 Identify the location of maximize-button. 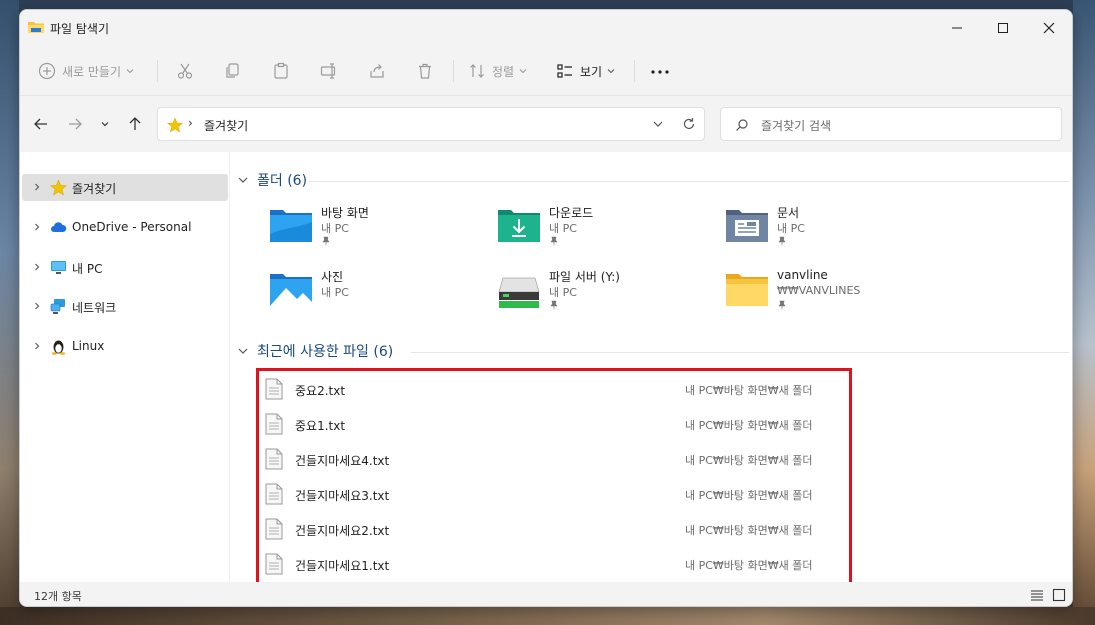
(1003, 28).